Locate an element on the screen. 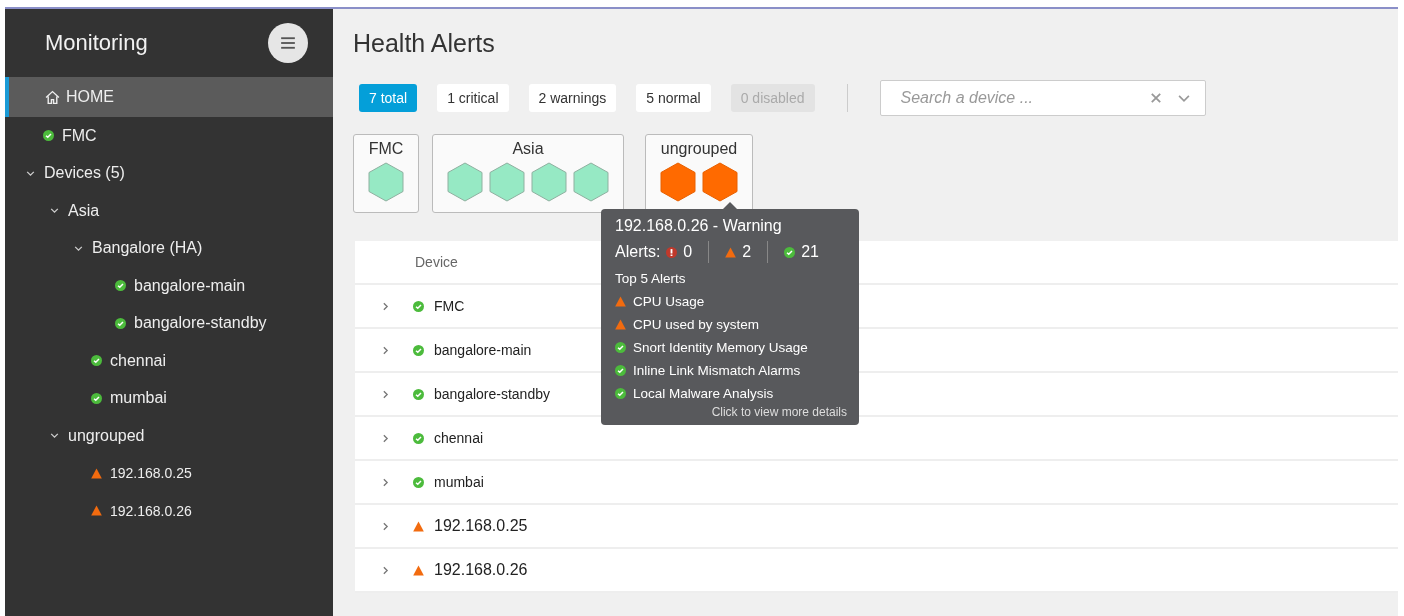 Image resolution: width=1404 pixels, height=616 pixels. home-icon is located at coordinates (52, 97).